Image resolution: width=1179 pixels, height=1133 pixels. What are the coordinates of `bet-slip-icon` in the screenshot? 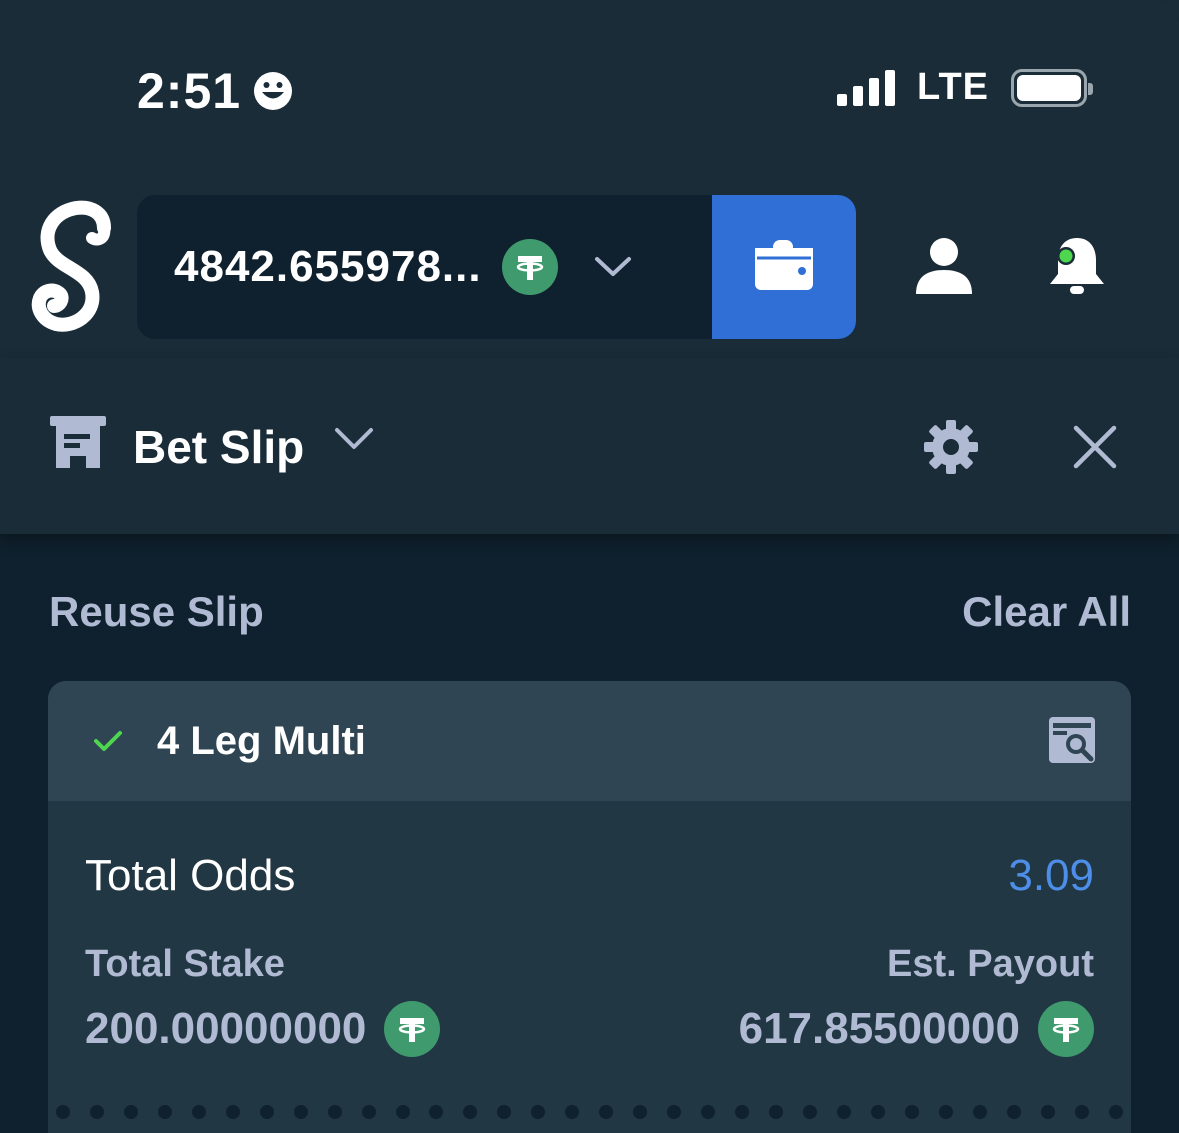 It's located at (78, 444).